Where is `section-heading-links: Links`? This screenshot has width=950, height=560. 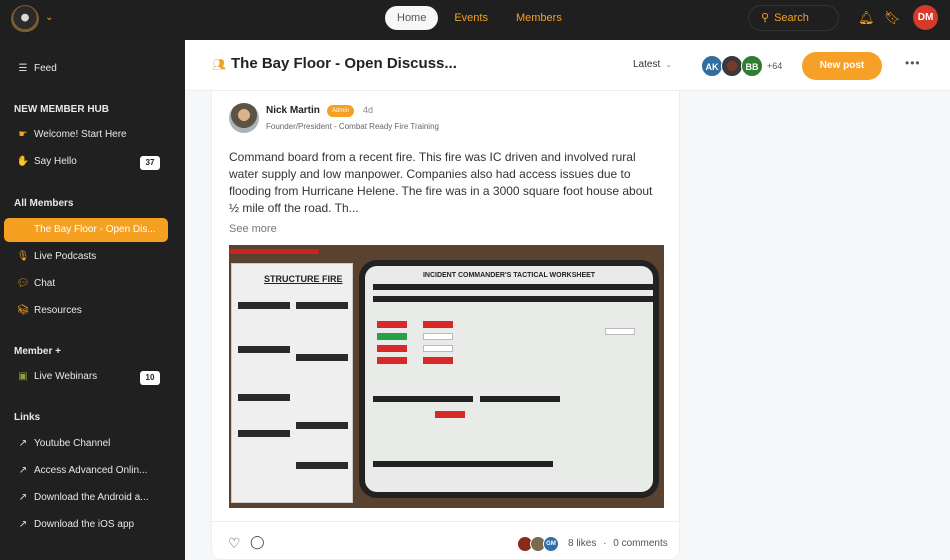 section-heading-links: Links is located at coordinates (27, 417).